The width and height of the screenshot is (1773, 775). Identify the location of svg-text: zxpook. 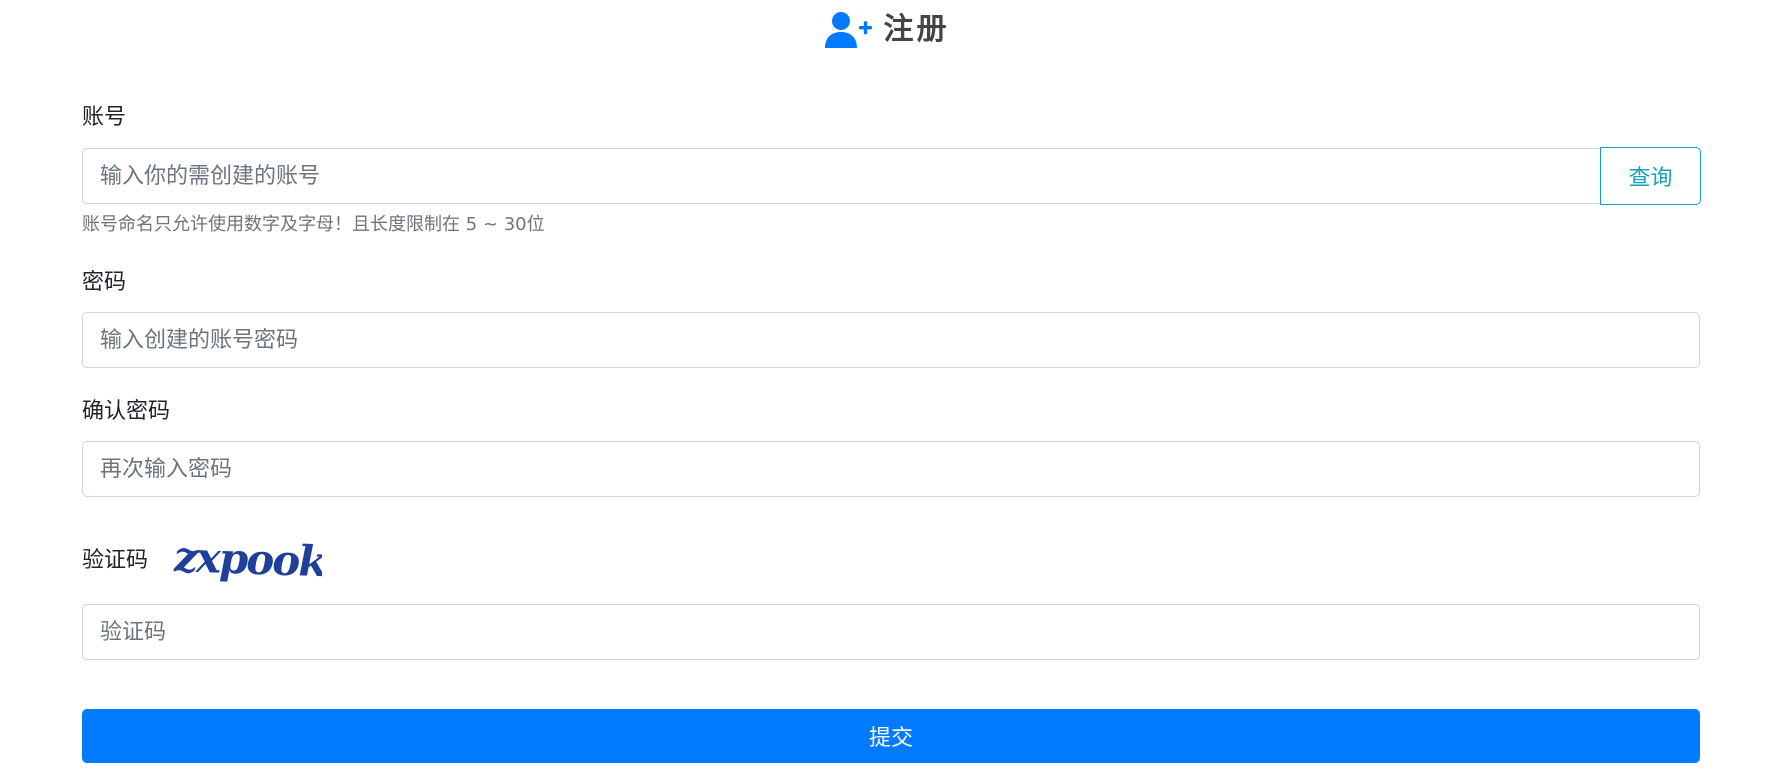
(247, 559).